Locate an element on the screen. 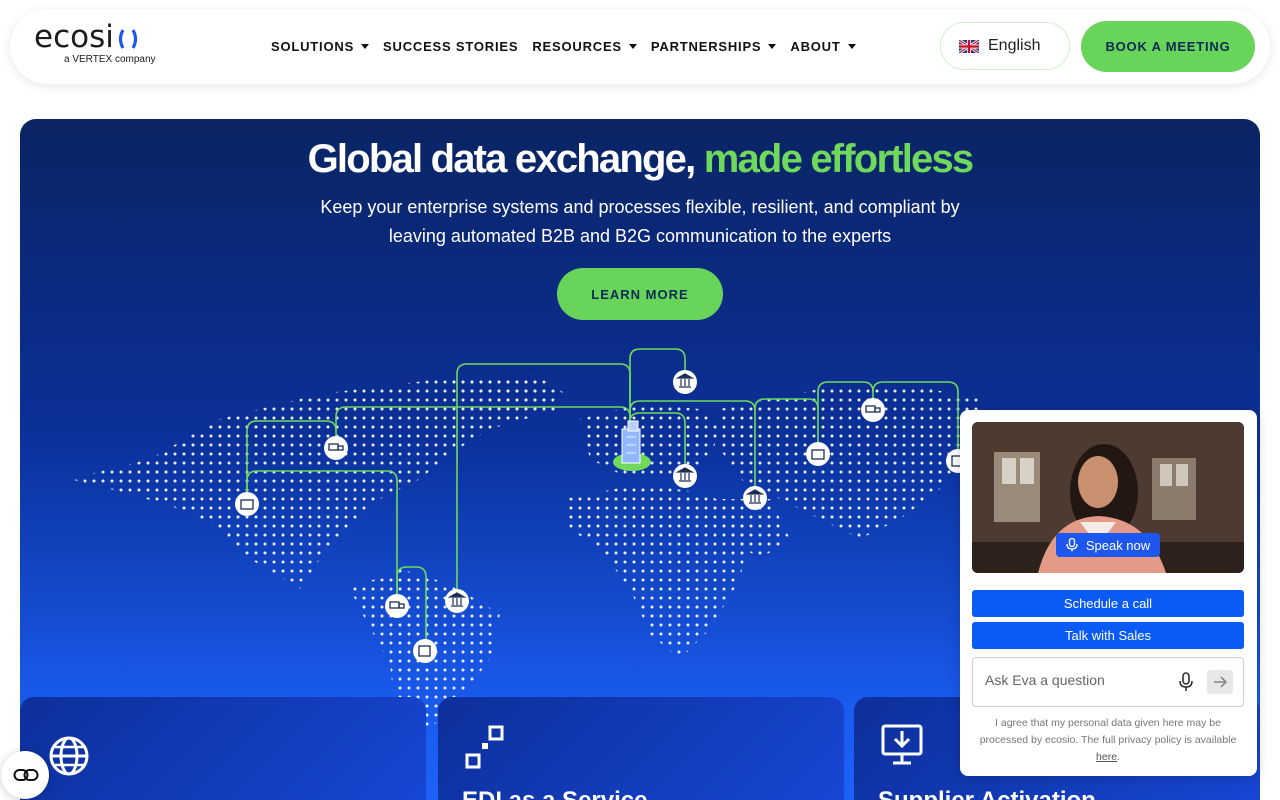 Image resolution: width=1280 pixels, height=800 pixels. schedule-call-button: Schedule a call is located at coordinates (1108, 603).